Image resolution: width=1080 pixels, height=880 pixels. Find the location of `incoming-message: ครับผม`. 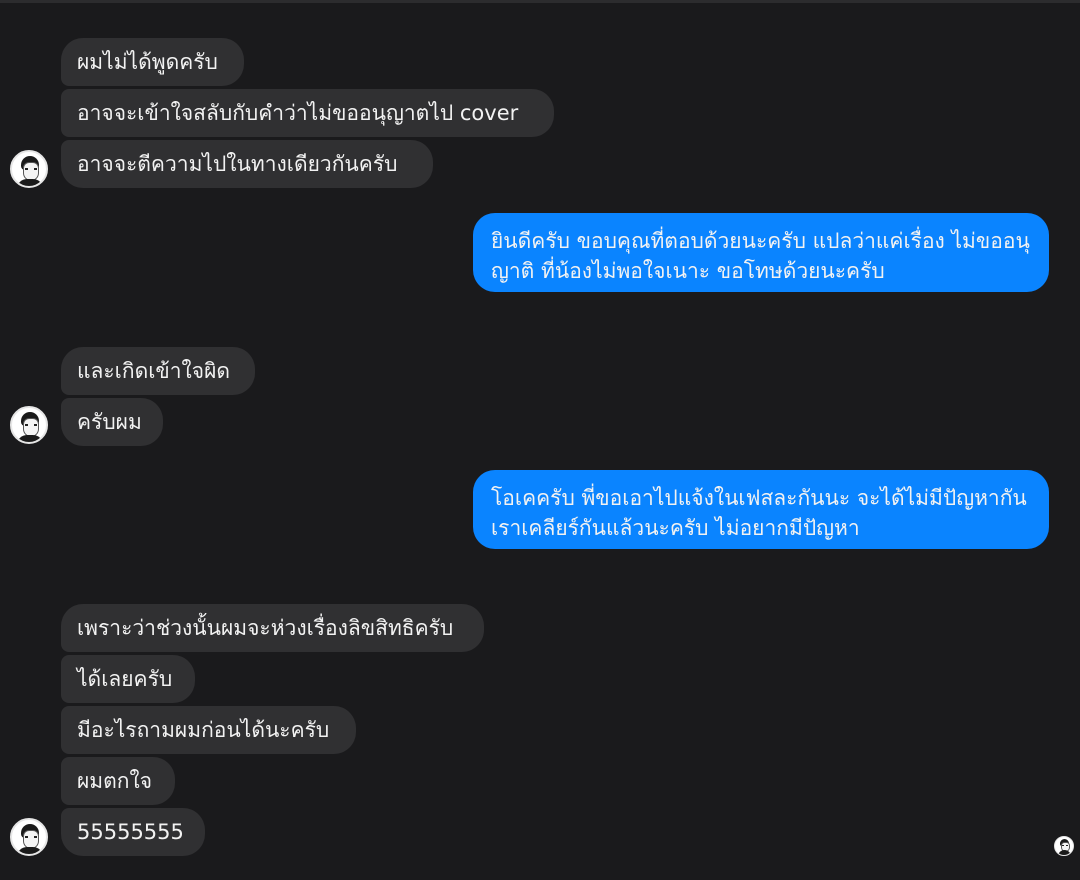

incoming-message: ครับผม is located at coordinates (112, 422).